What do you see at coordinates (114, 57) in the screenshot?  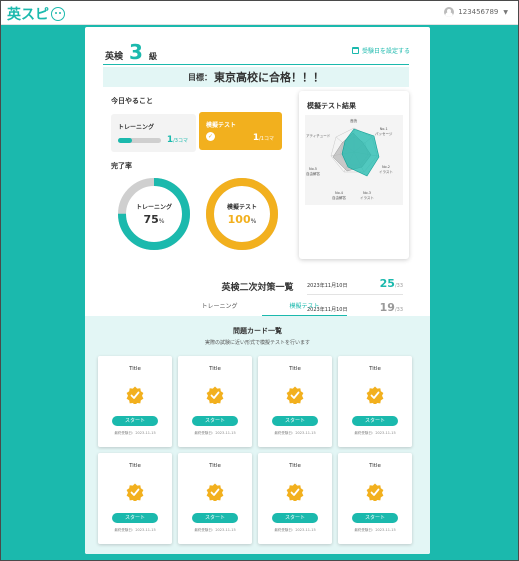 I see `grade-prefix: 英検` at bounding box center [114, 57].